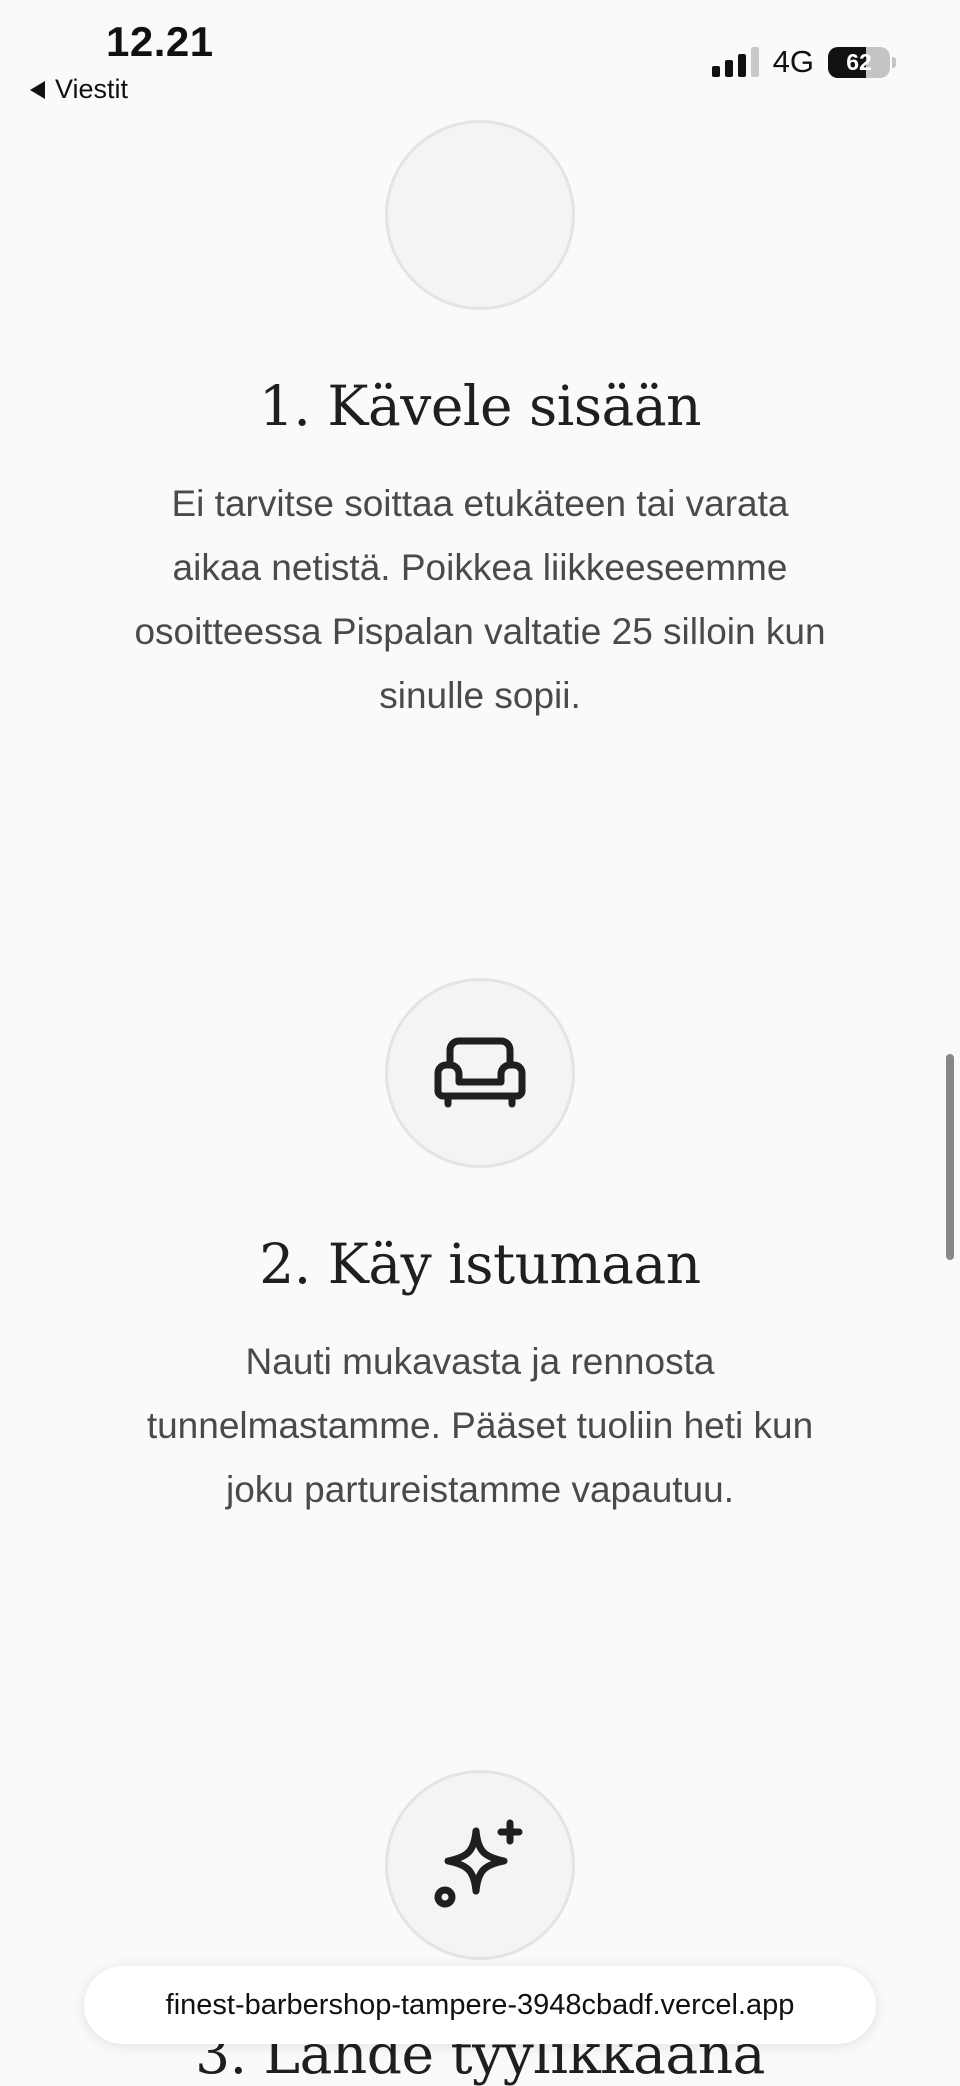 The height and width of the screenshot is (2086, 960). I want to click on back-to-messages-link: Viestit, so click(79, 89).